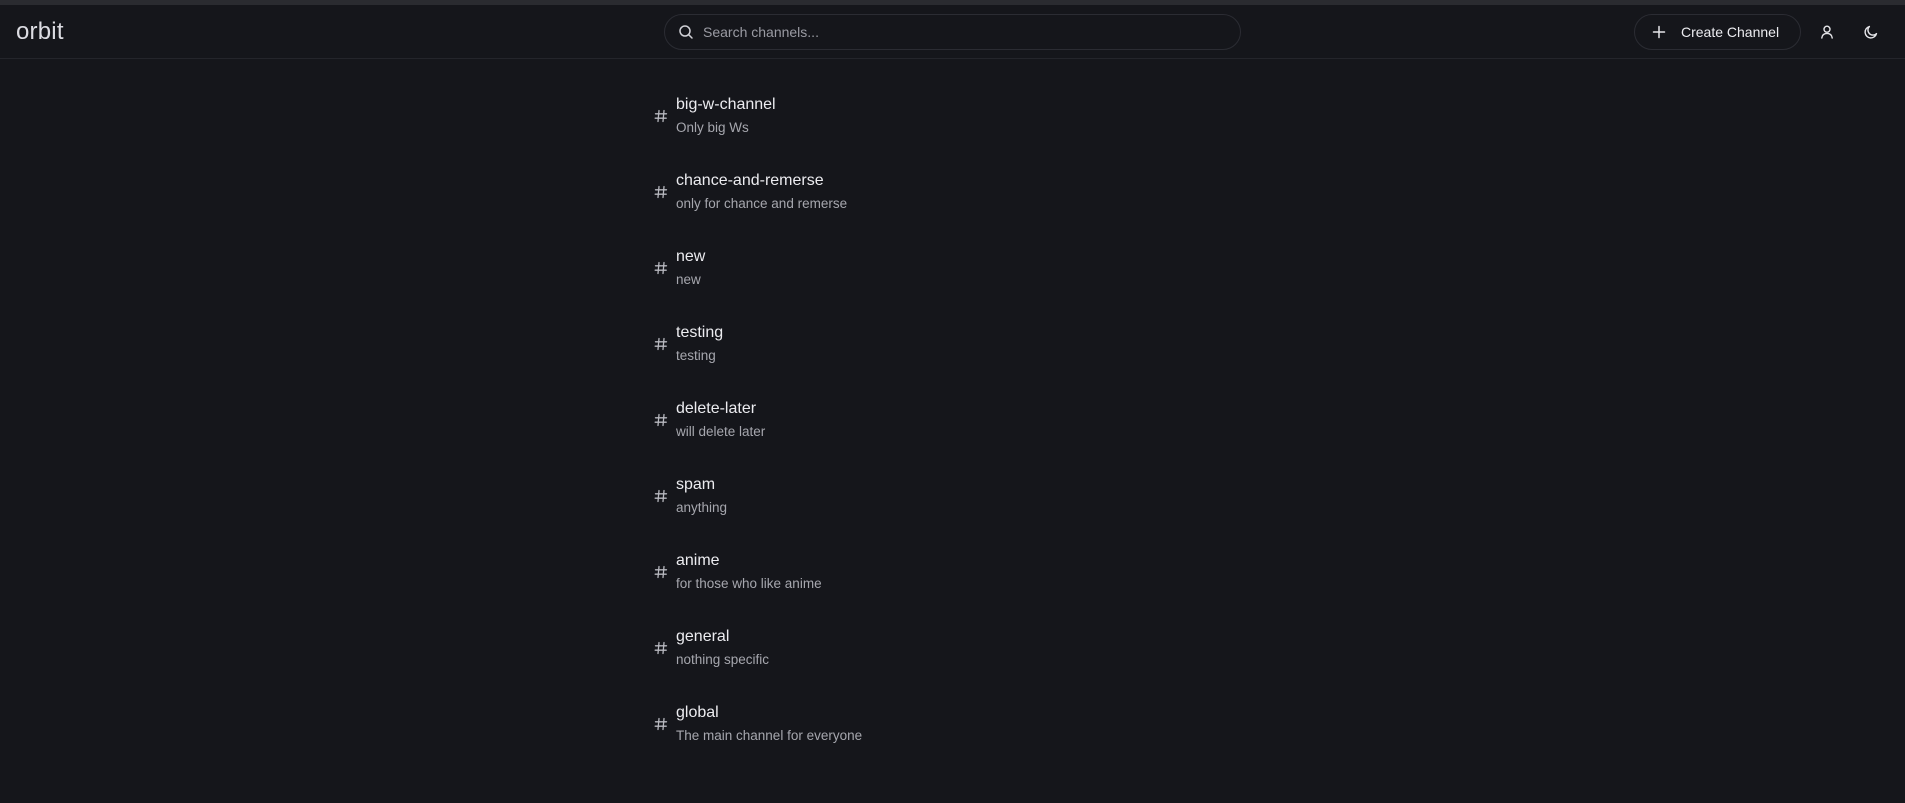 The image size is (1905, 803). Describe the element at coordinates (954, 128) in the screenshot. I see `channel-item: big-w-channel Only big Ws` at that location.